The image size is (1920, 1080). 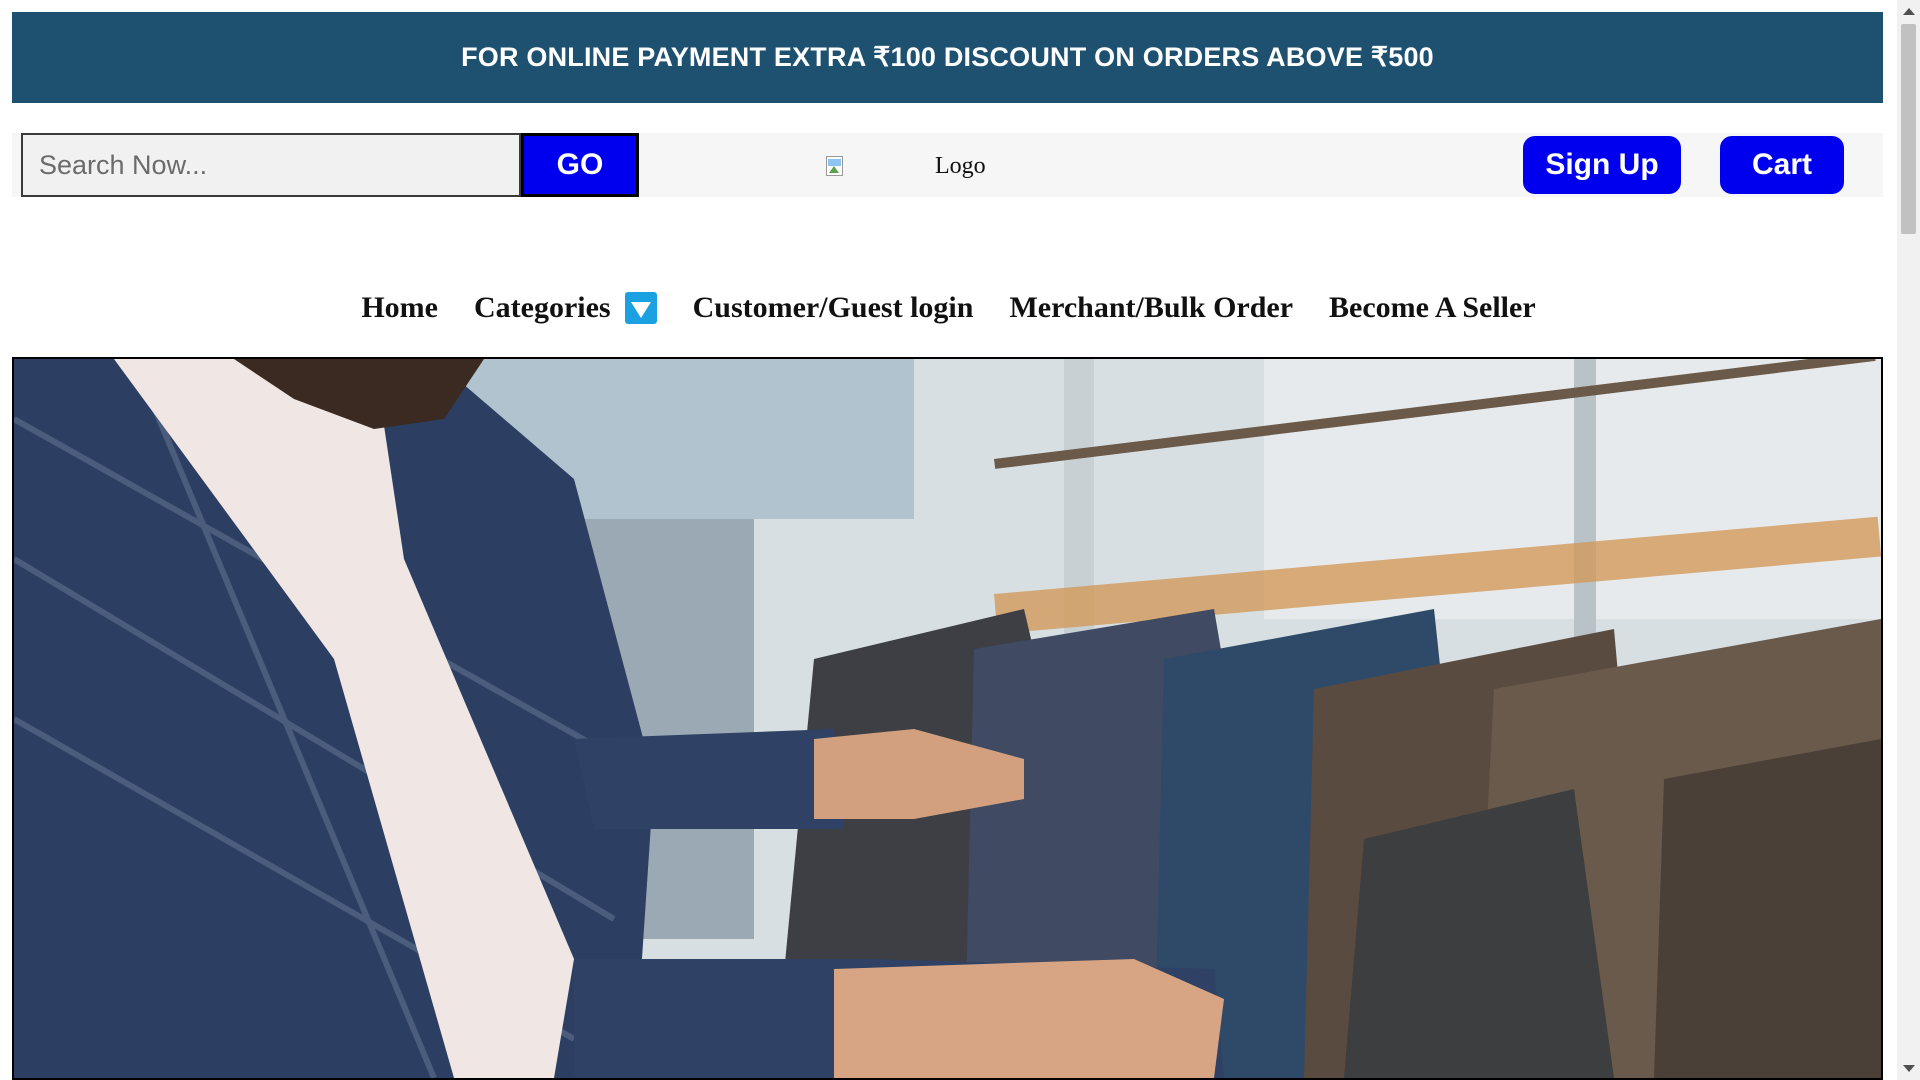 I want to click on broken-image-icon, so click(x=836, y=166).